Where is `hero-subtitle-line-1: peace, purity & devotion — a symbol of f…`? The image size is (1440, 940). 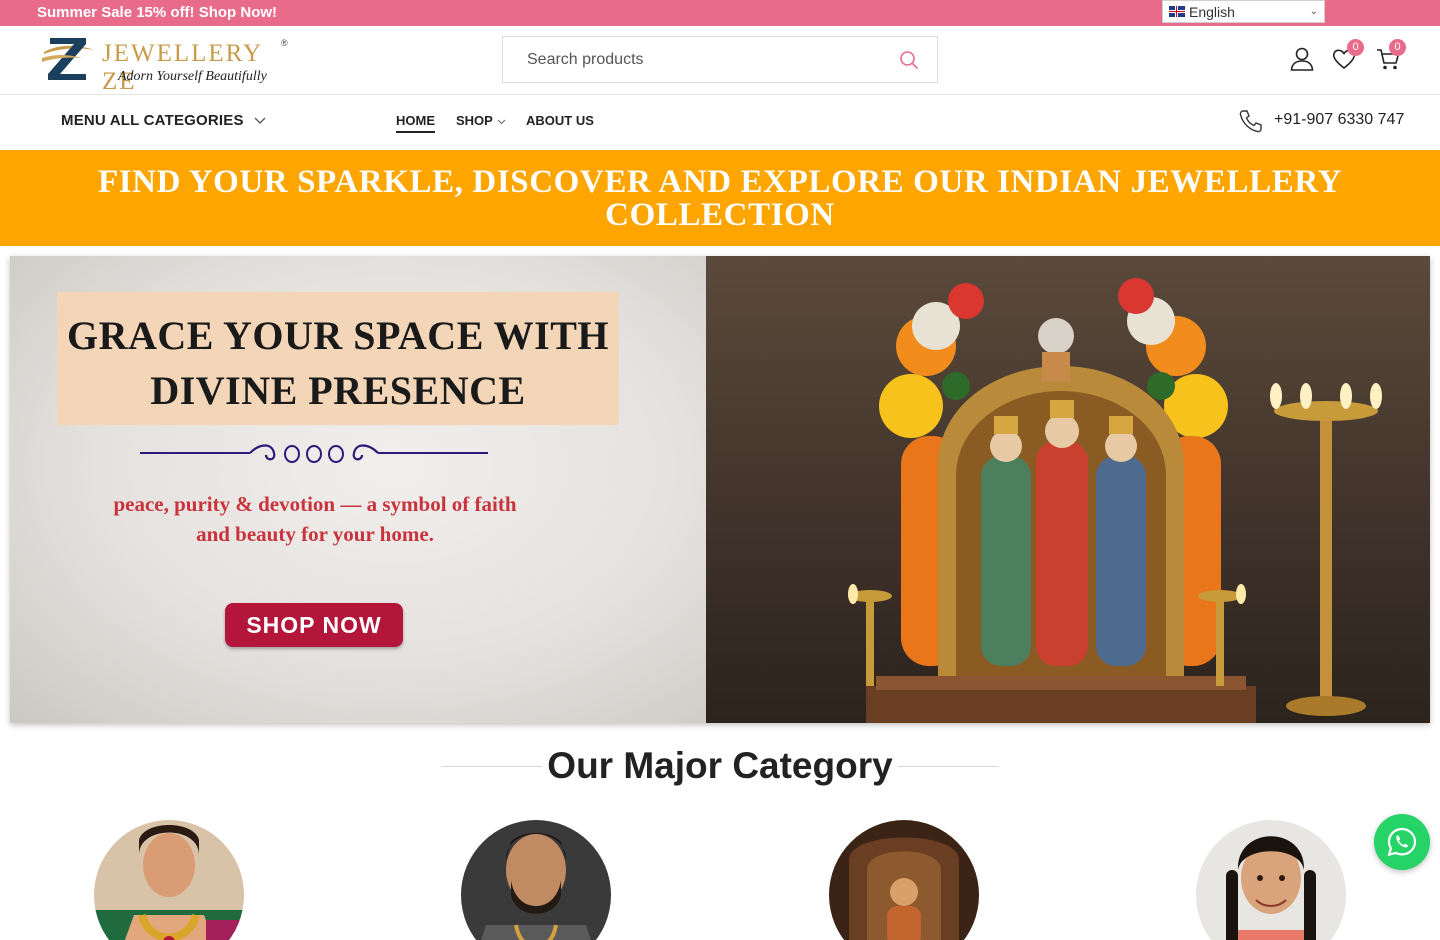
hero-subtitle-line-1: peace, purity & devotion — a symbol of f… is located at coordinates (315, 504).